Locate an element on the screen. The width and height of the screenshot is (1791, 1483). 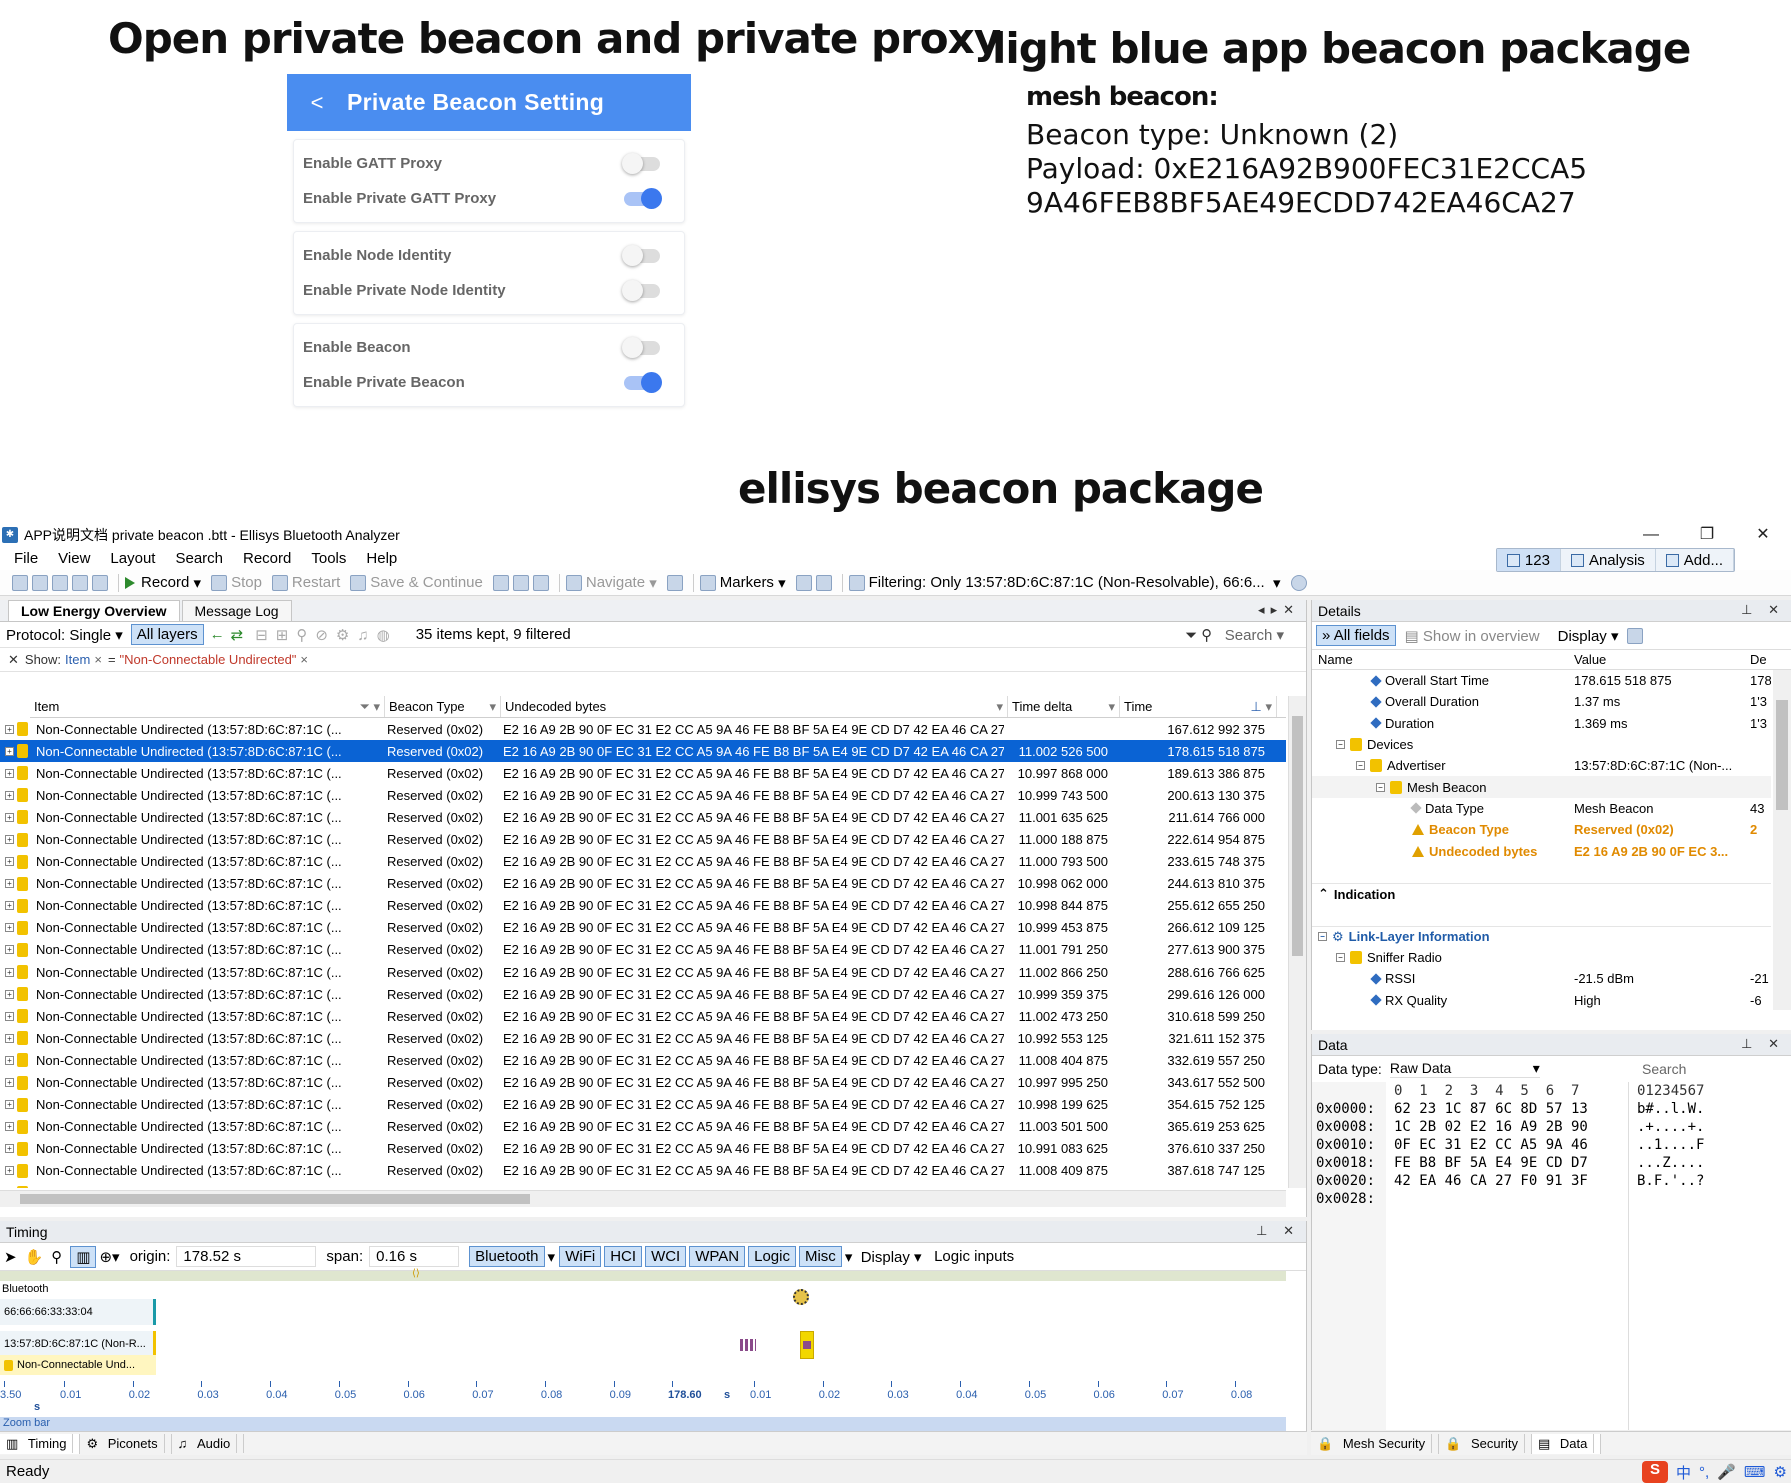
origin-input: 178.52 s is located at coordinates (246, 1256).